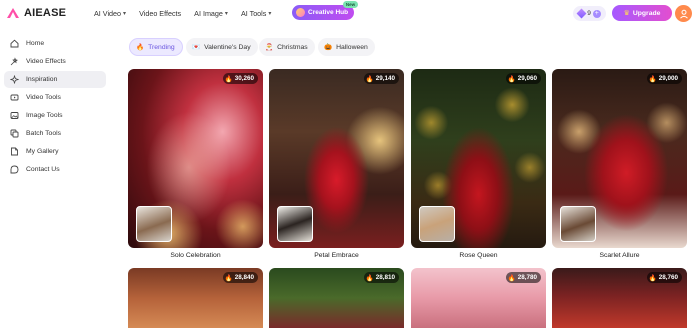 The image size is (700, 328). What do you see at coordinates (619, 255) in the screenshot?
I see `card-title: Scarlet Allure` at bounding box center [619, 255].